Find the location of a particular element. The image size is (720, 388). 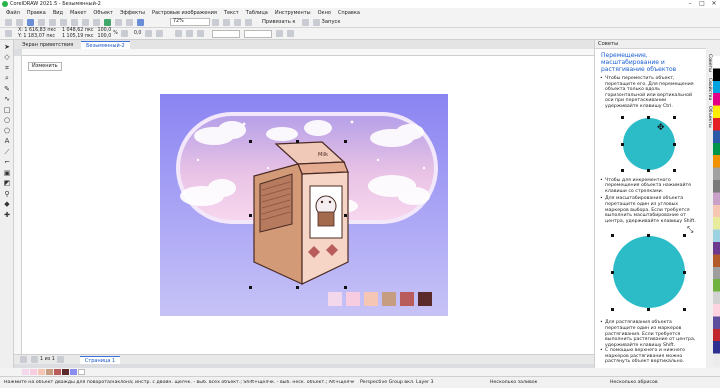

scale-y-field: 100,0 is located at coordinates (105, 37).